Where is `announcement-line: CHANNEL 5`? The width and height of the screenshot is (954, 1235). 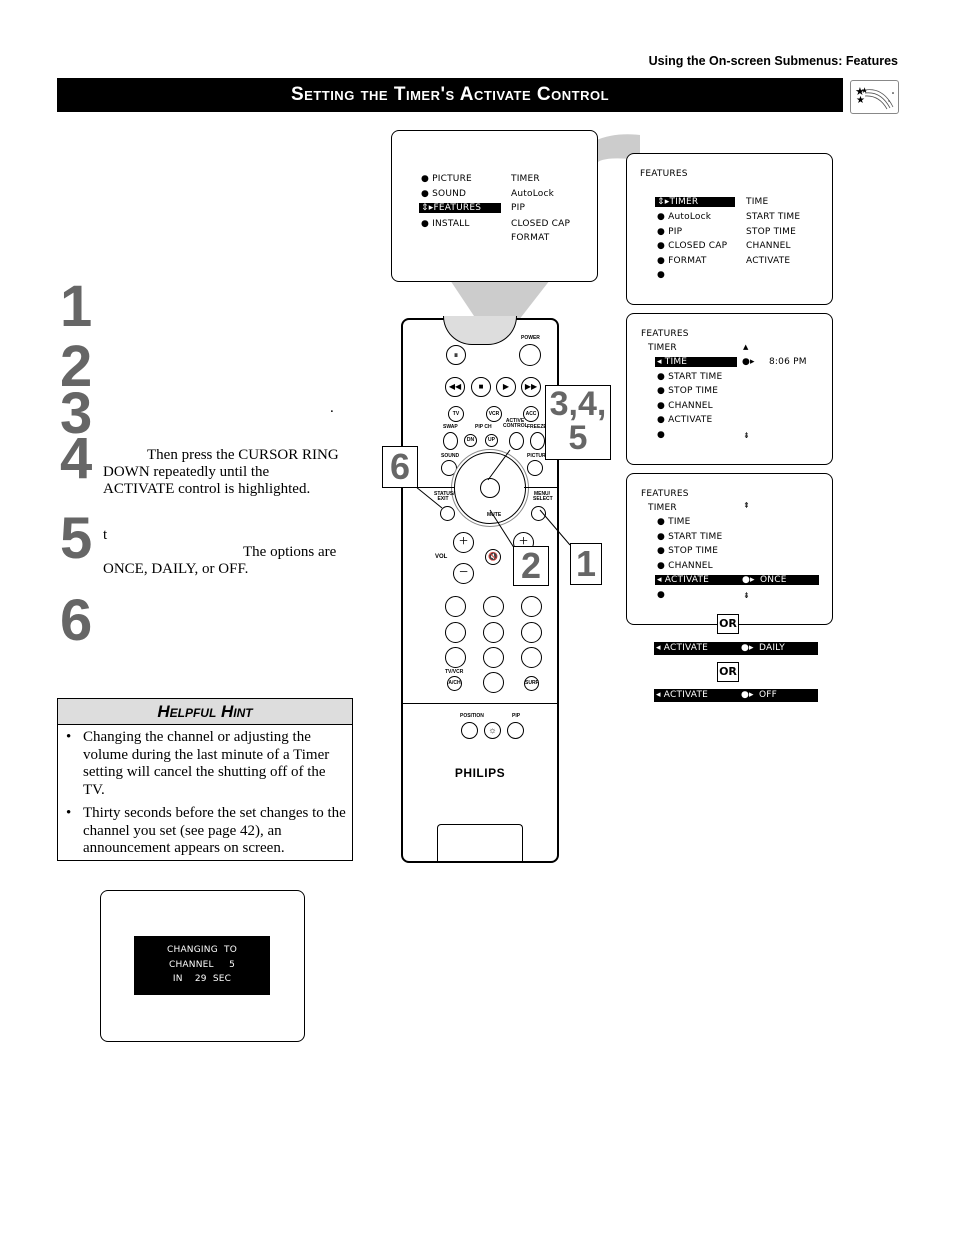 announcement-line: CHANNEL 5 is located at coordinates (201, 964).